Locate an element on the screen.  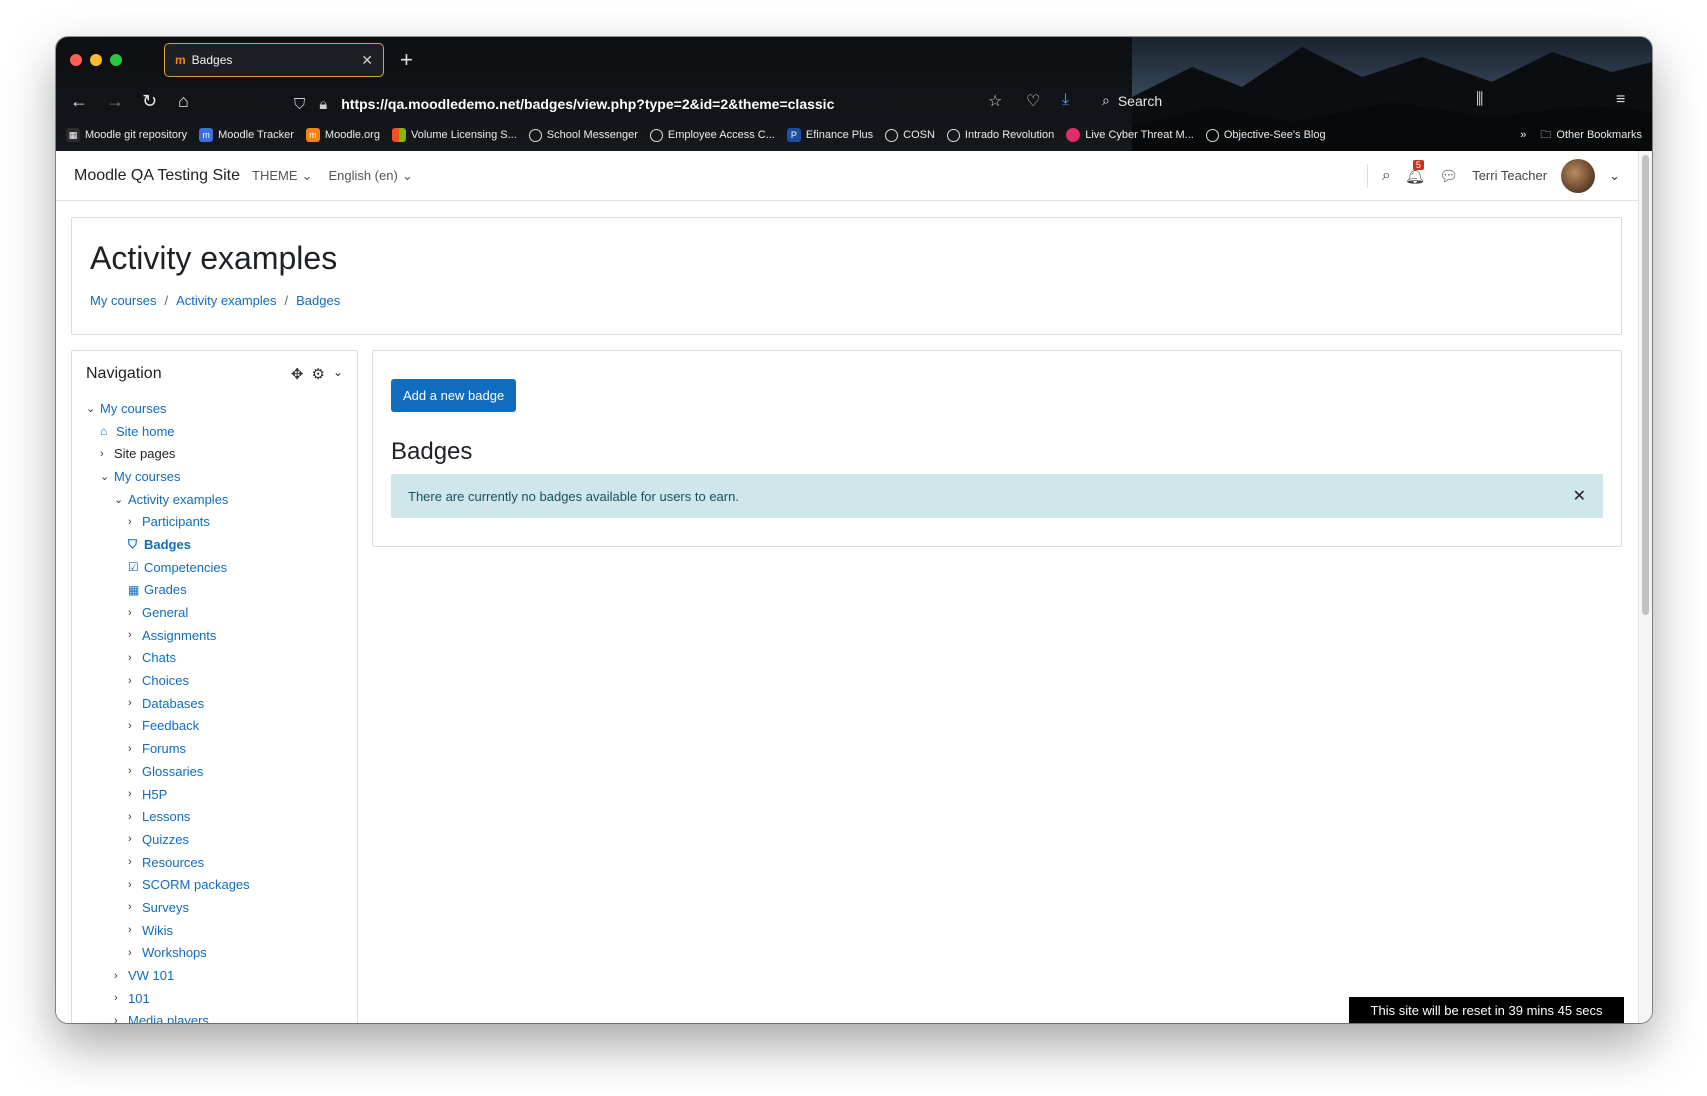
lock-icon: 🔒︎ is located at coordinates (323, 104).